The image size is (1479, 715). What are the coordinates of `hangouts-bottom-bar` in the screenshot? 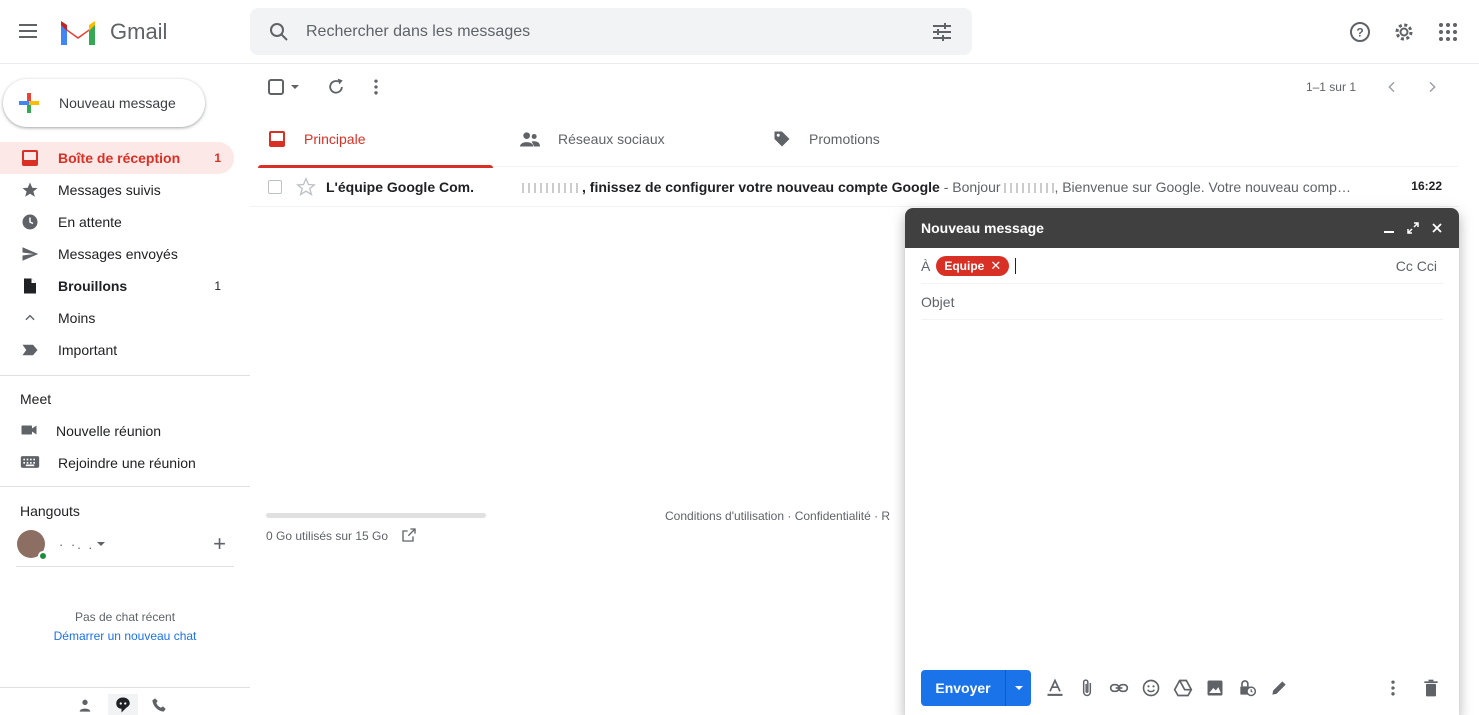 It's located at (125, 701).